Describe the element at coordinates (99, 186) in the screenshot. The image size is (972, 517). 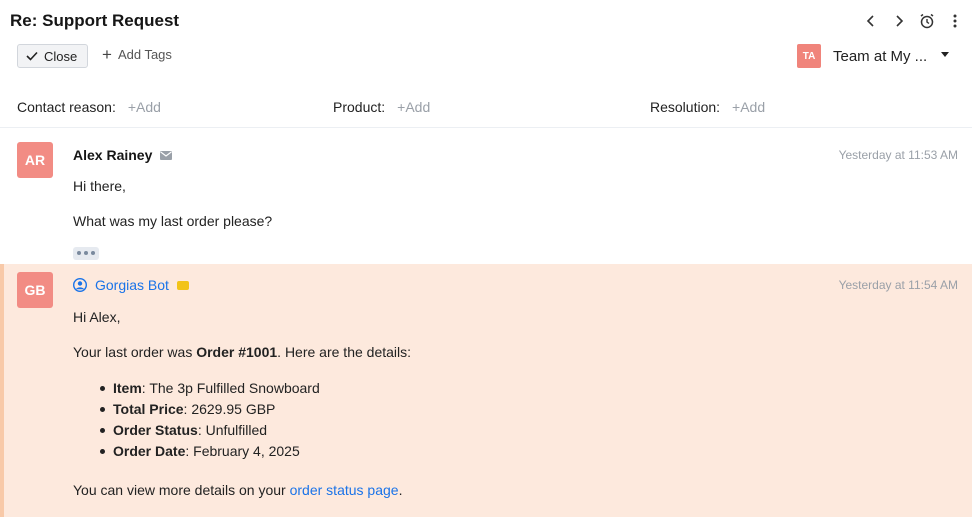
I see `message-line: Hi there,` at that location.